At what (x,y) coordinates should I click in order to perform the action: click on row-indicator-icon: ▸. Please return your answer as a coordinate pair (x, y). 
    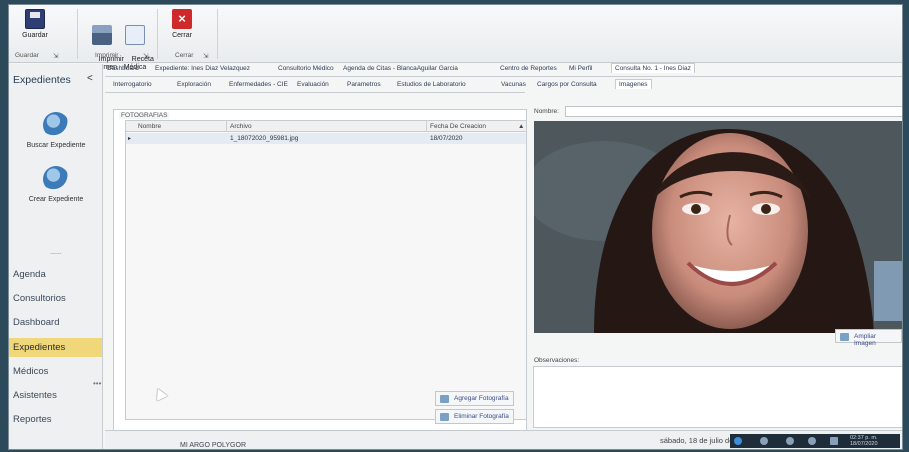
    Looking at the image, I should click on (130, 139).